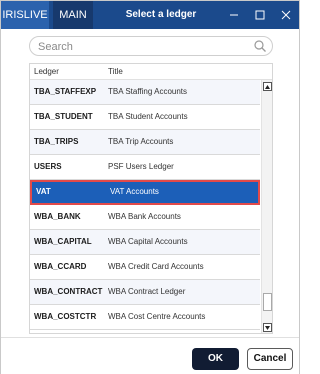  Describe the element at coordinates (46, 71) in the screenshot. I see `column-header-ledger: Ledger` at that location.